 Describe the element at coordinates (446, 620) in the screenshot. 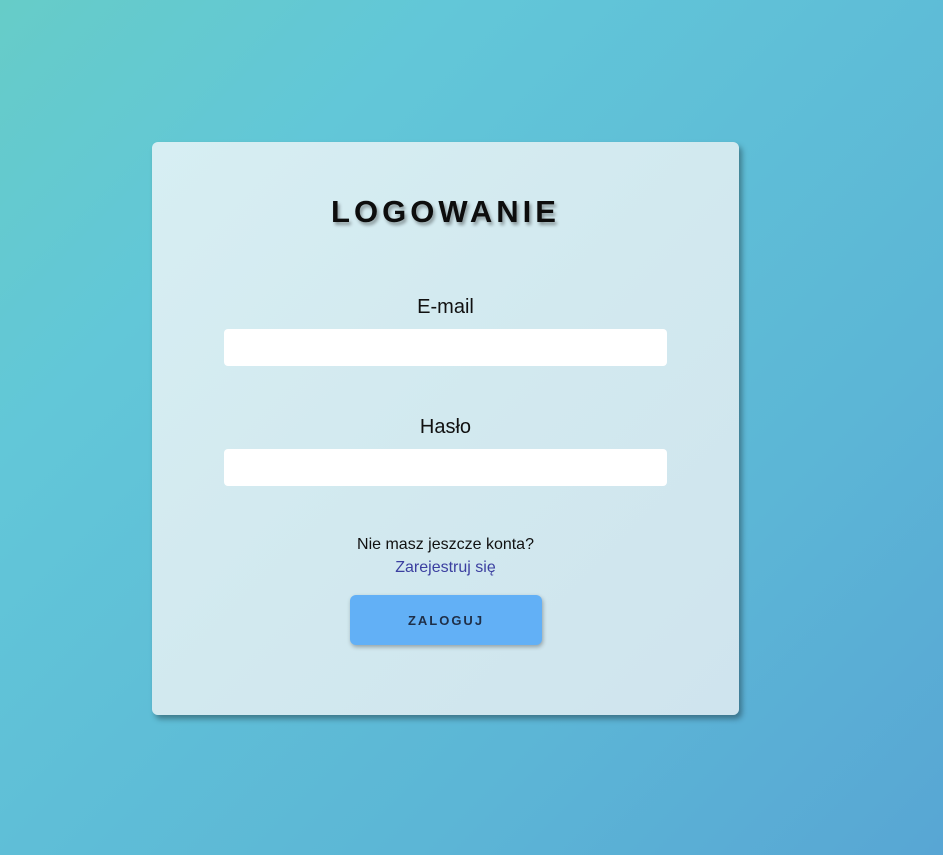

I see `login-button: ZALOGUJ` at that location.